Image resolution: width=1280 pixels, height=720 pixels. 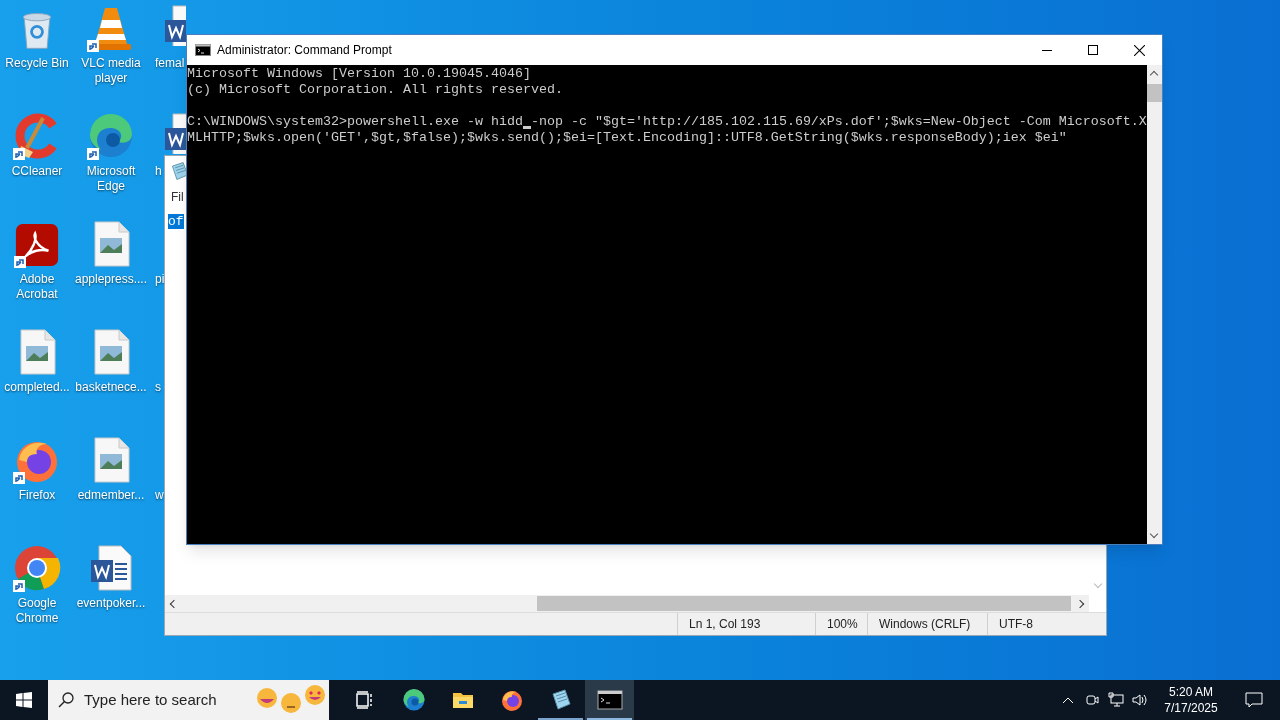 I want to click on console-line: Microsoft Windows [Version 10.0.19045.4046], so click(x=359, y=74).